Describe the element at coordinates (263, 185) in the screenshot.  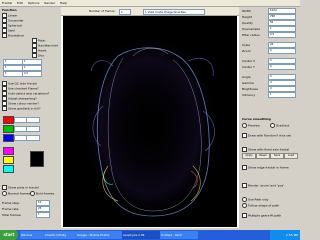
I see `option-render-zoom-pos: Render 'zoom' and 'pos'` at that location.